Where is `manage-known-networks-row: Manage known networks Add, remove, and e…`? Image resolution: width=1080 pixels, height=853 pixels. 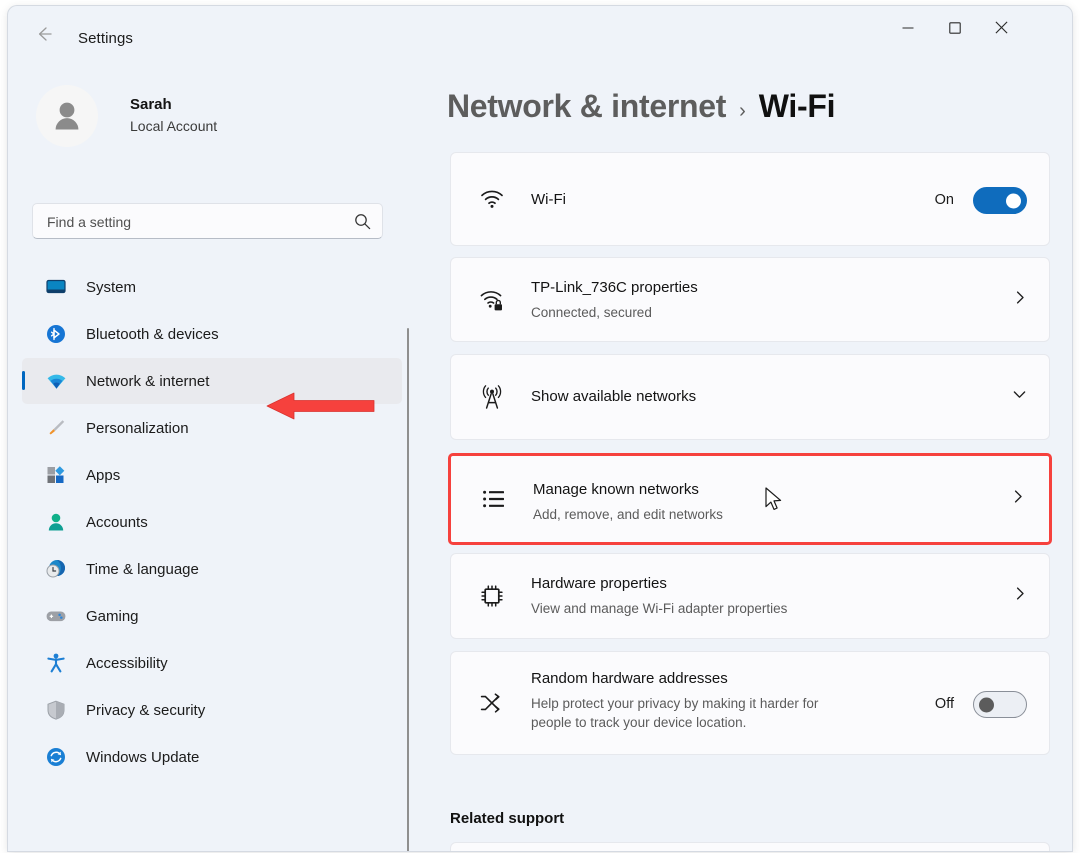
manage-known-networks-row: Manage known networks Add, remove, and e… is located at coordinates (750, 499).